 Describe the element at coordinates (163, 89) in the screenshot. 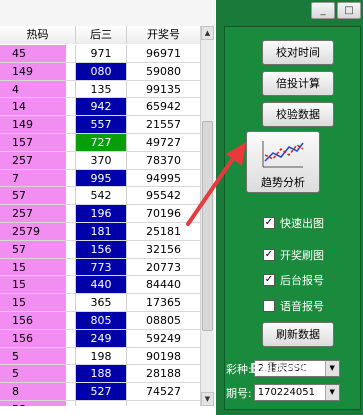

I see `draw-number-cell: 99135` at that location.